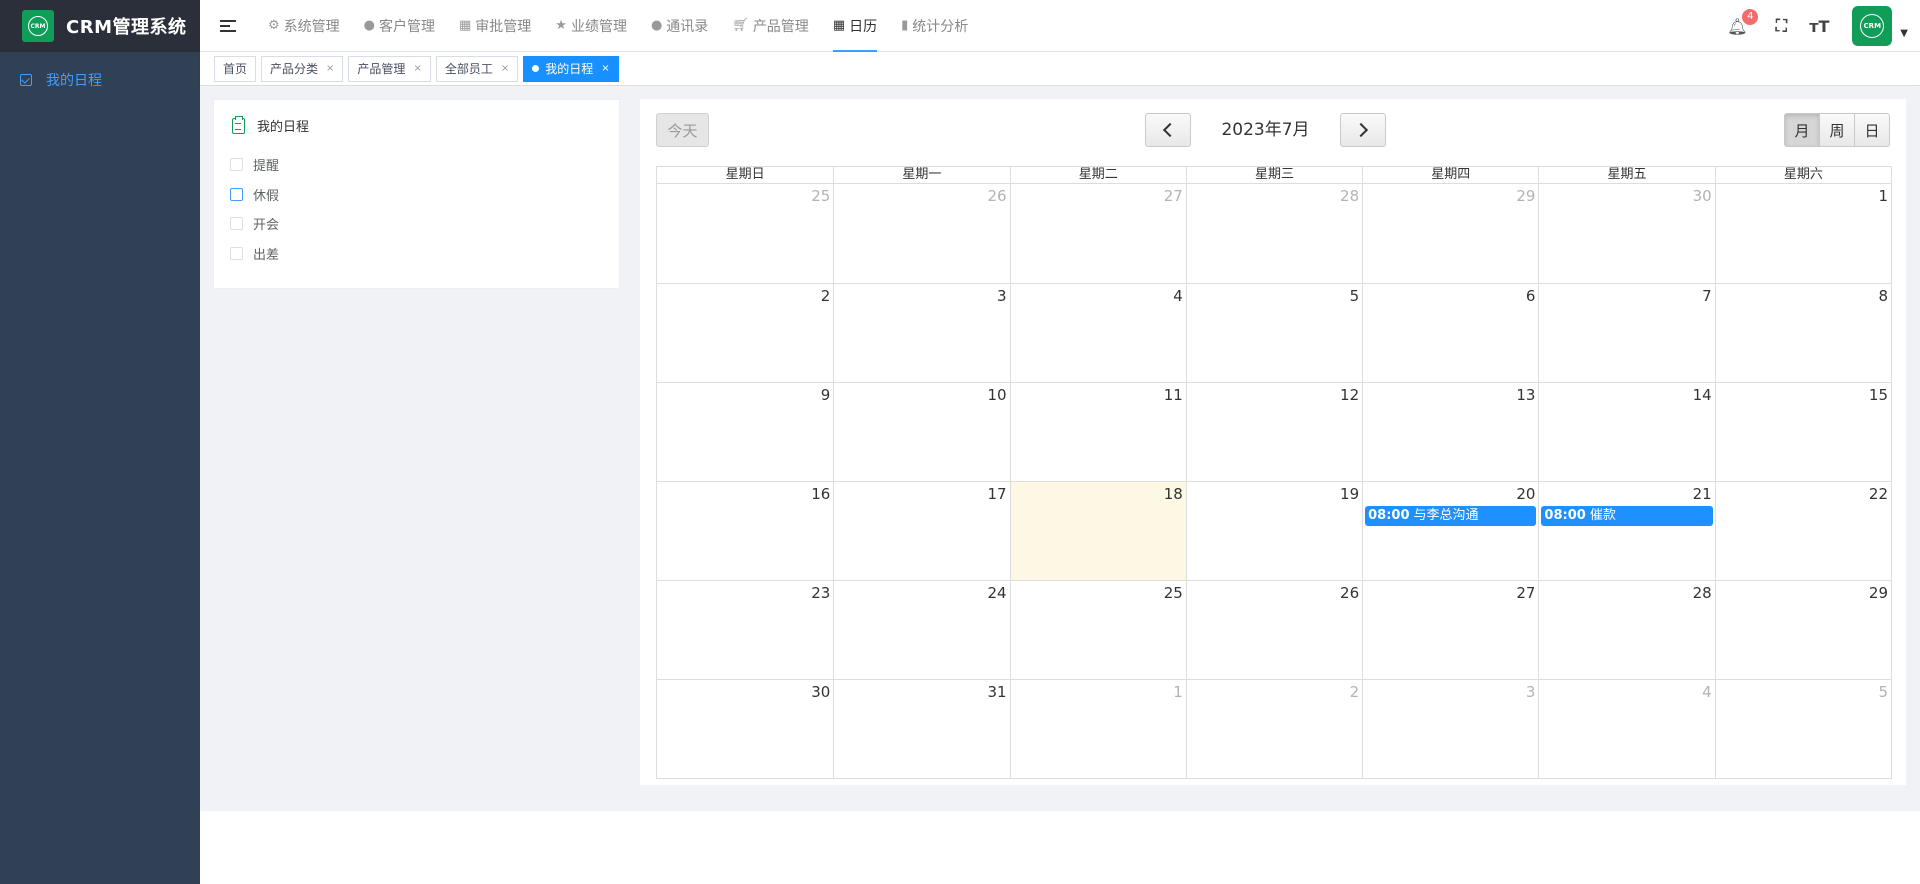 Image resolution: width=1920 pixels, height=884 pixels. What do you see at coordinates (1627, 516) in the screenshot?
I see `calendar-event: 08:00 催款` at bounding box center [1627, 516].